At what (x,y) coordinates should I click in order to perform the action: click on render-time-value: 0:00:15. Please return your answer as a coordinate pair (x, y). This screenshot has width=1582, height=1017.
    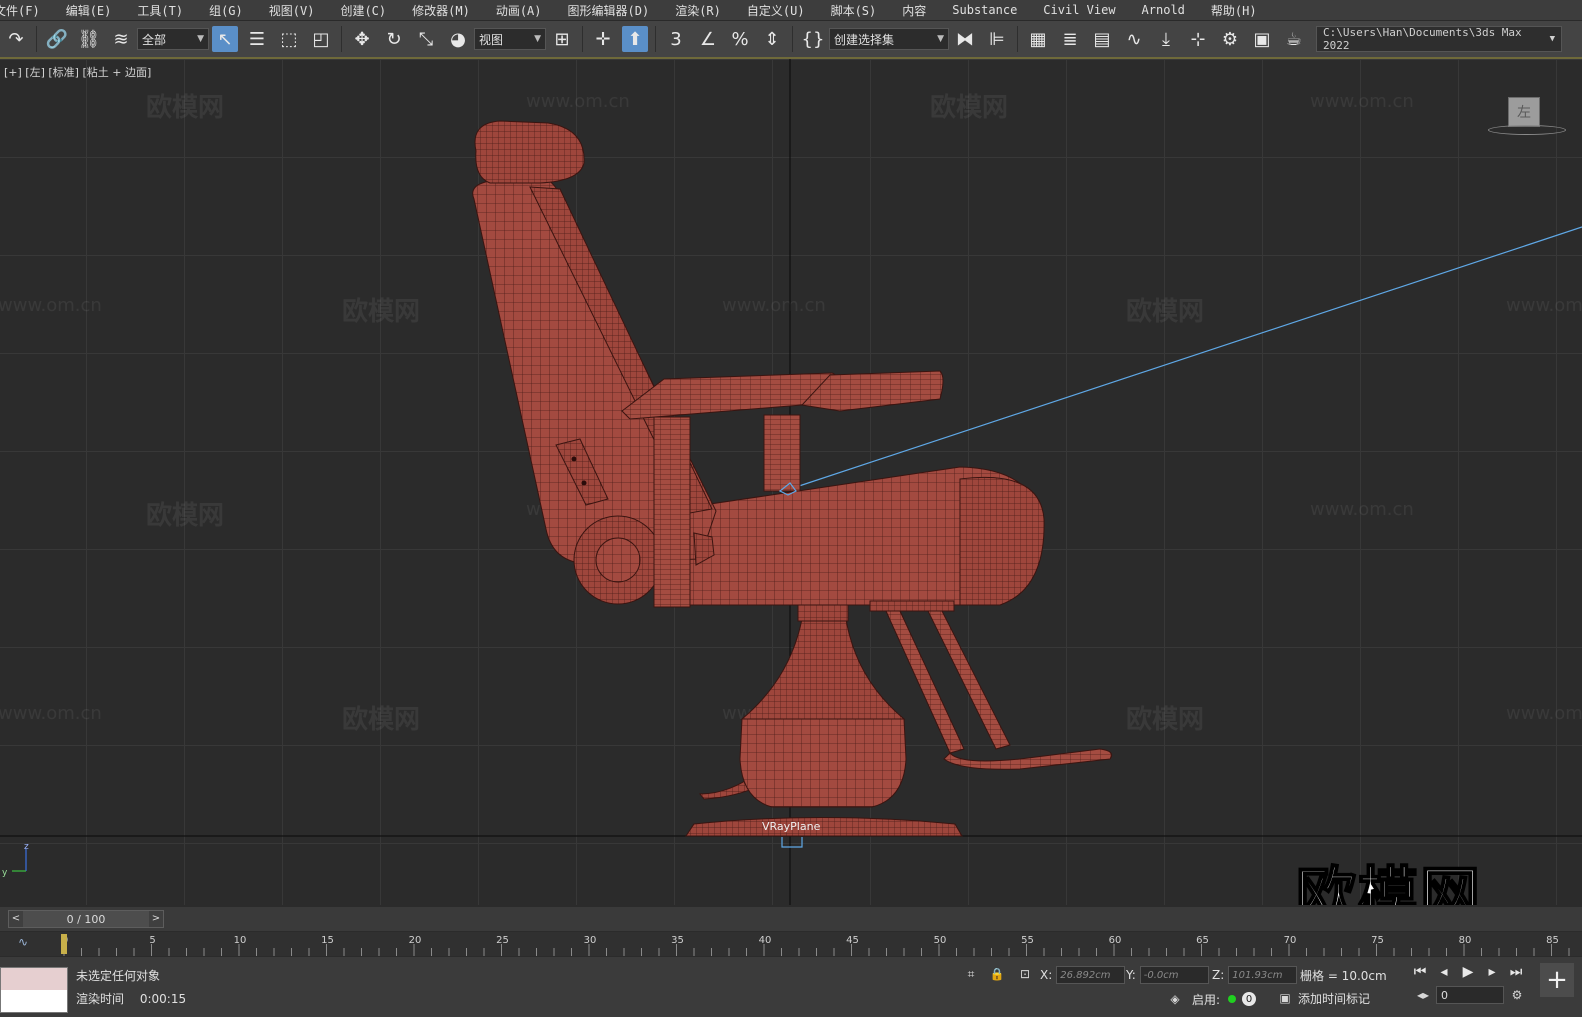
    Looking at the image, I should click on (163, 999).